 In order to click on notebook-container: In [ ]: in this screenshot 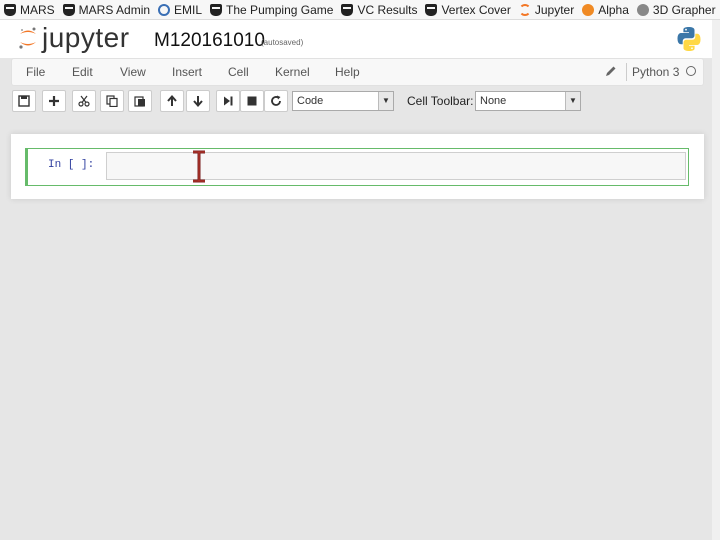, I will do `click(357, 166)`.